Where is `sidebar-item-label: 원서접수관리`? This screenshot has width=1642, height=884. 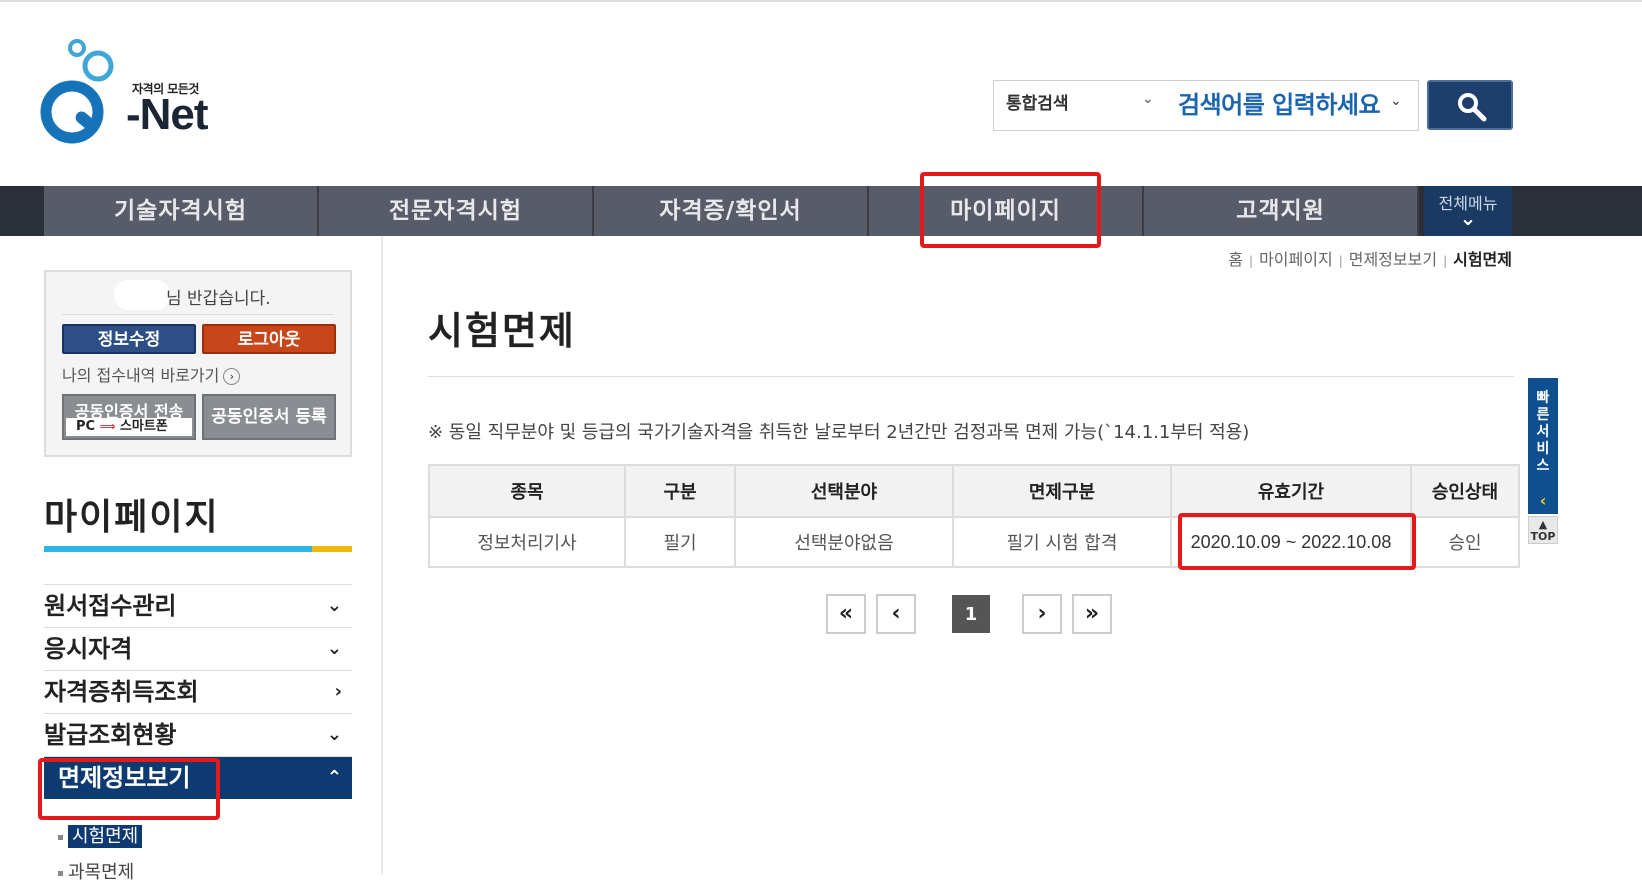
sidebar-item-label: 원서접수관리 is located at coordinates (110, 606).